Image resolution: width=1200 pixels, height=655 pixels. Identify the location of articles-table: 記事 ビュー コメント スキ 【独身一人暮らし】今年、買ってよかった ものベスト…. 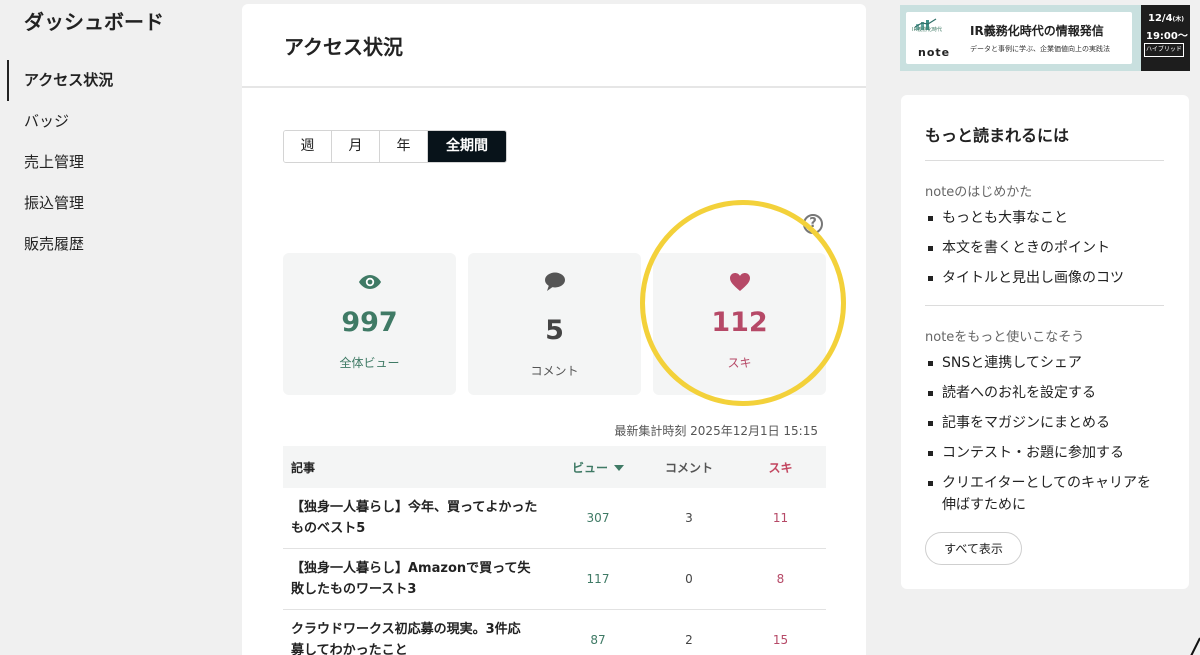
(554, 550).